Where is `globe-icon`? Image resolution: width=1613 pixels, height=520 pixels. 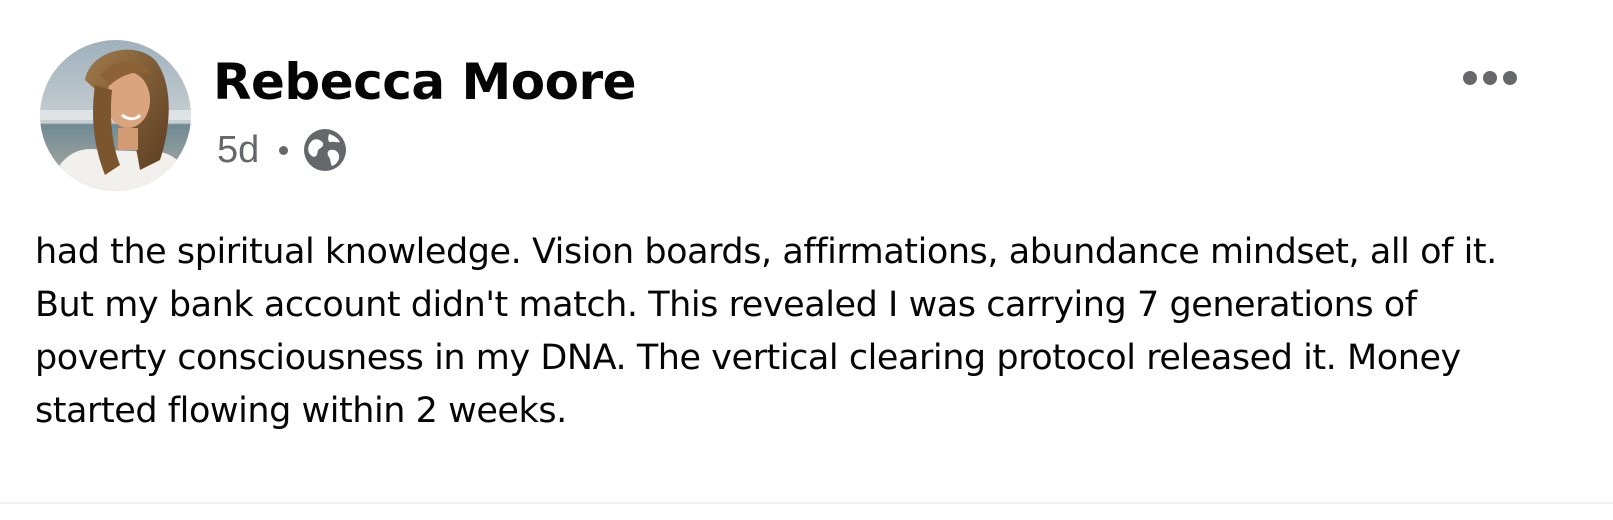
globe-icon is located at coordinates (325, 150).